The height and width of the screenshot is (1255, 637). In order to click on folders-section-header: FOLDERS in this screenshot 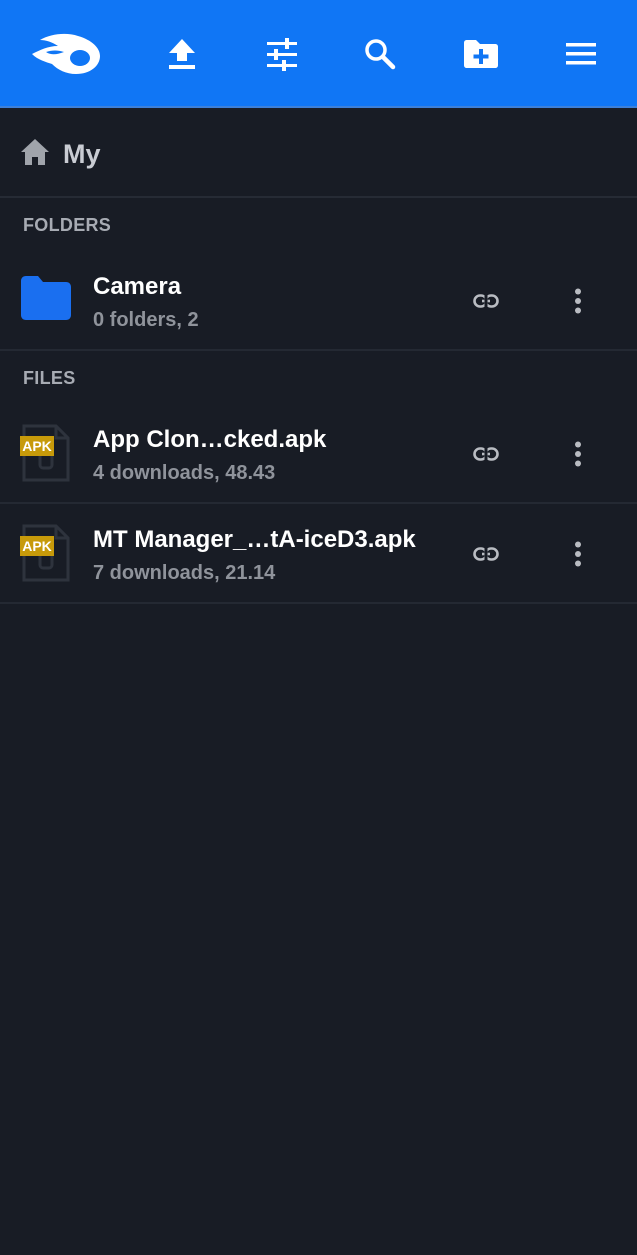, I will do `click(67, 225)`.